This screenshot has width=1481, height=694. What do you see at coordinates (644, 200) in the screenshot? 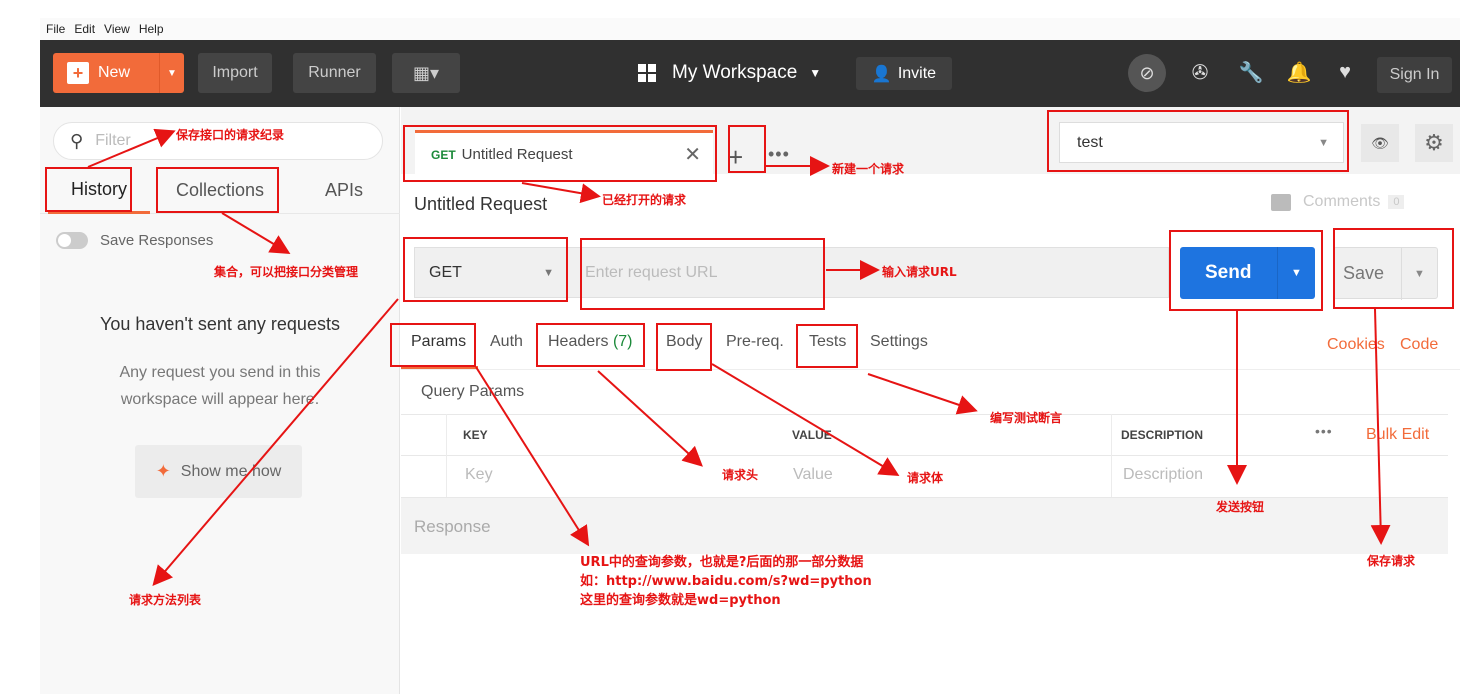
I see `annotation-opened-request: 已经打开的请求` at bounding box center [644, 200].